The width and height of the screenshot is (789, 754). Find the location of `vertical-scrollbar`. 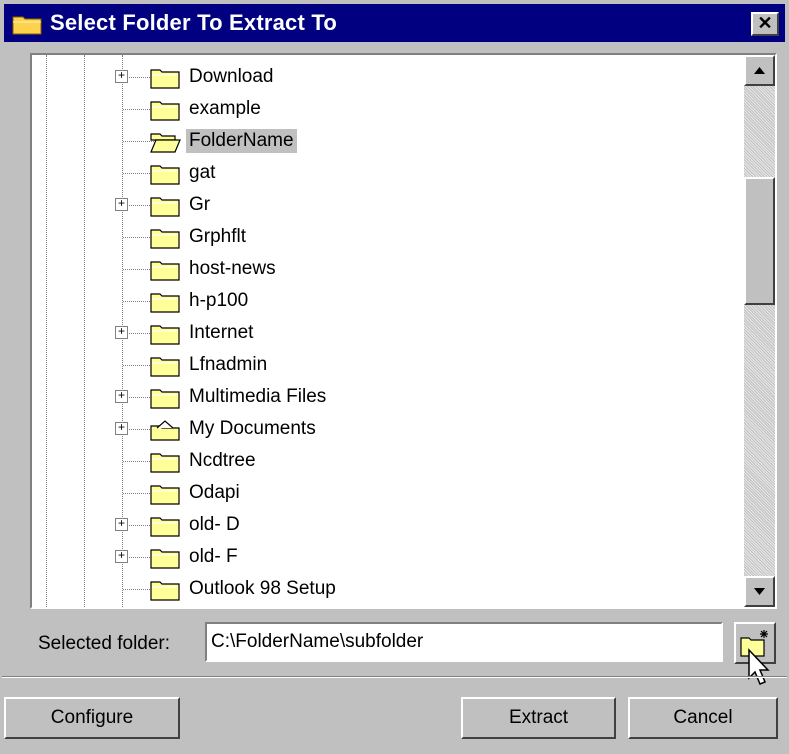

vertical-scrollbar is located at coordinates (759, 331).